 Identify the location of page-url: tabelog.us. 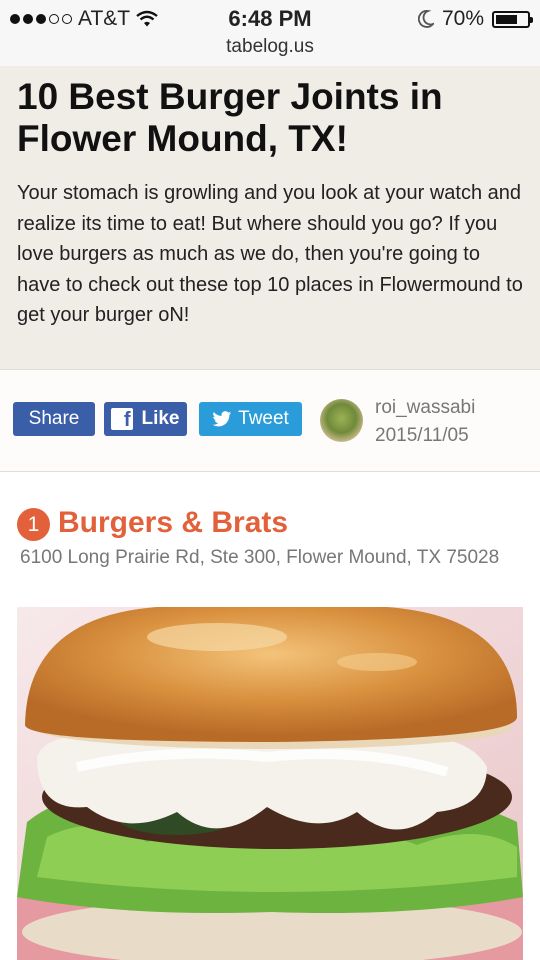
(270, 46).